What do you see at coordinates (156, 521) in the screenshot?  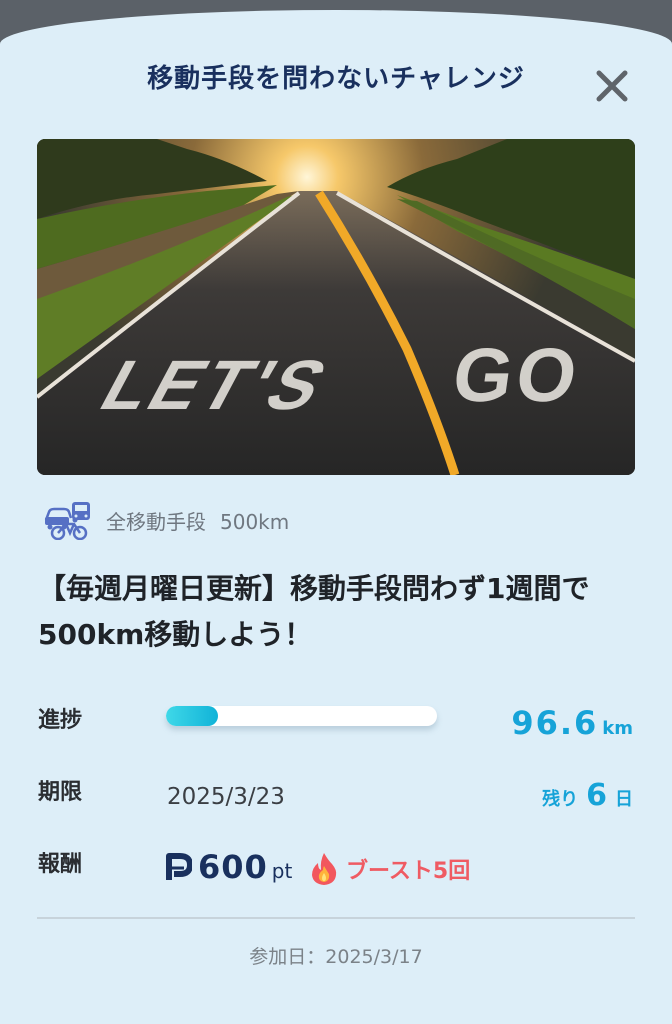 I see `category-label: 全移動手段` at bounding box center [156, 521].